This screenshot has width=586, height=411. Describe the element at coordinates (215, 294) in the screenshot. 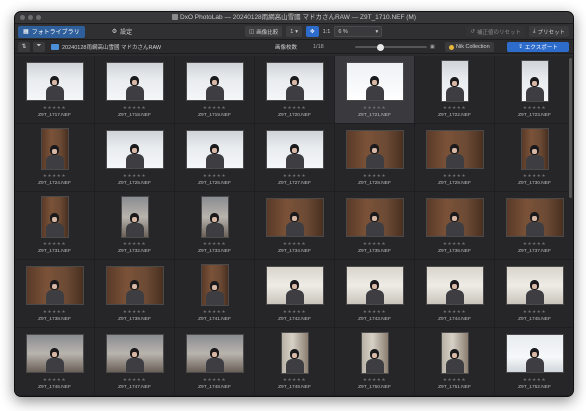

I see `thumbnail-cell: ★★★★★ Z9T_1741.NEF` at that location.